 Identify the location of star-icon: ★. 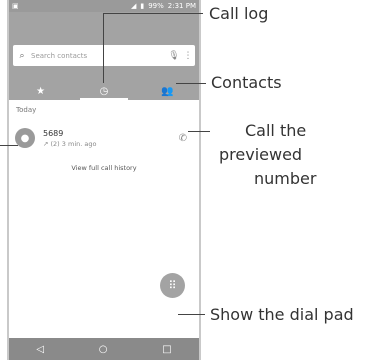
(41, 91).